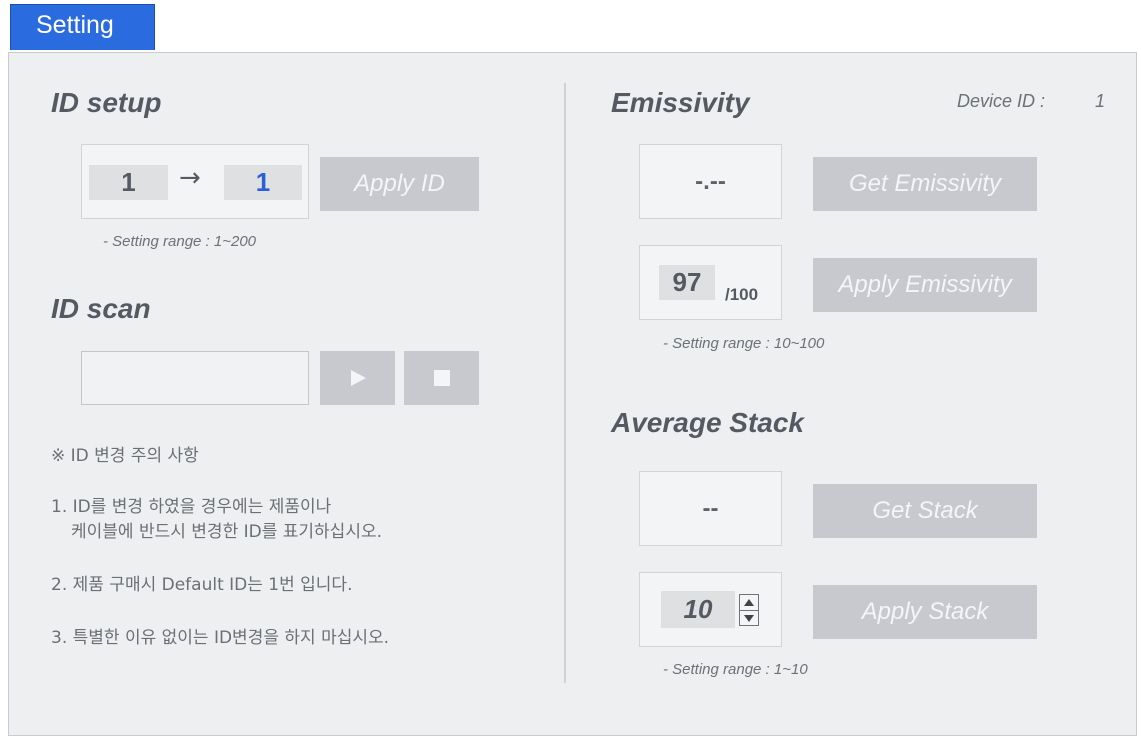  I want to click on emissivity-range-note: - Setting range : 10~100, so click(744, 343).